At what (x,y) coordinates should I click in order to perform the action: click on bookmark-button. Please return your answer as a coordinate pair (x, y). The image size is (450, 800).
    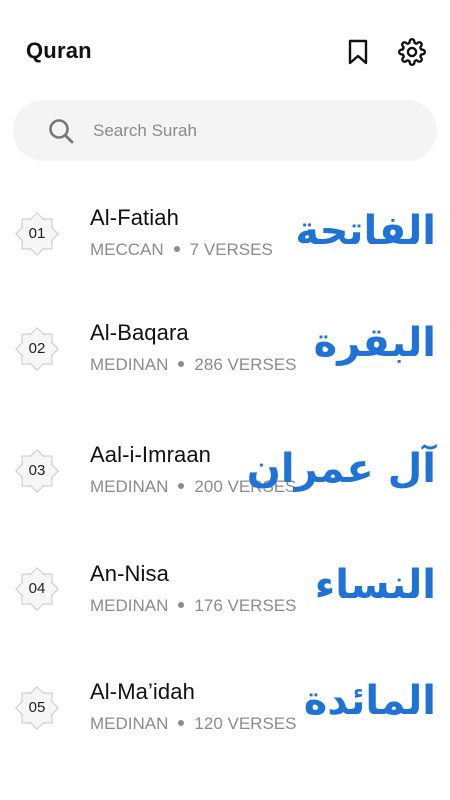
    Looking at the image, I should click on (358, 52).